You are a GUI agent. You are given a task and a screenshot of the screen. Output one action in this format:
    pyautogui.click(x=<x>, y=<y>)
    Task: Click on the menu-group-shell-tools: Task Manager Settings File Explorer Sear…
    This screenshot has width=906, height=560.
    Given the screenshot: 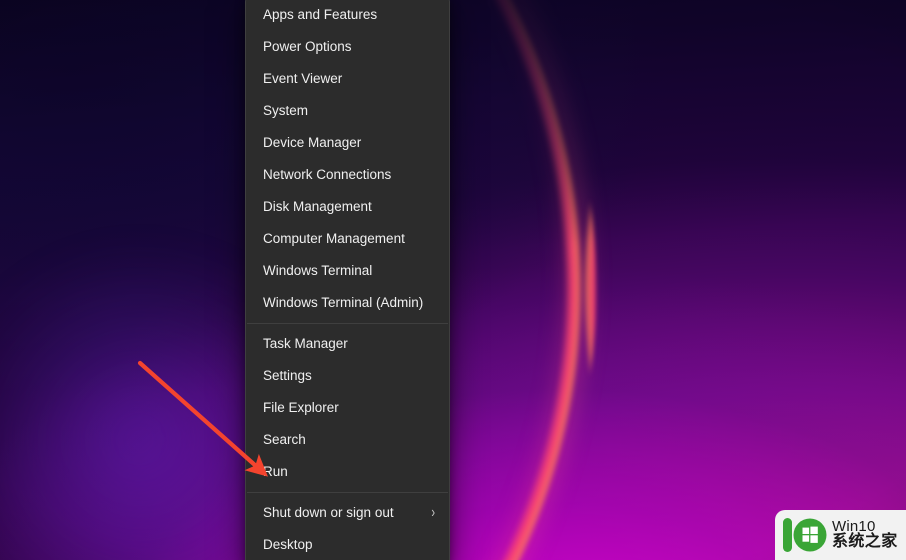 What is the action you would take?
    pyautogui.click(x=347, y=408)
    